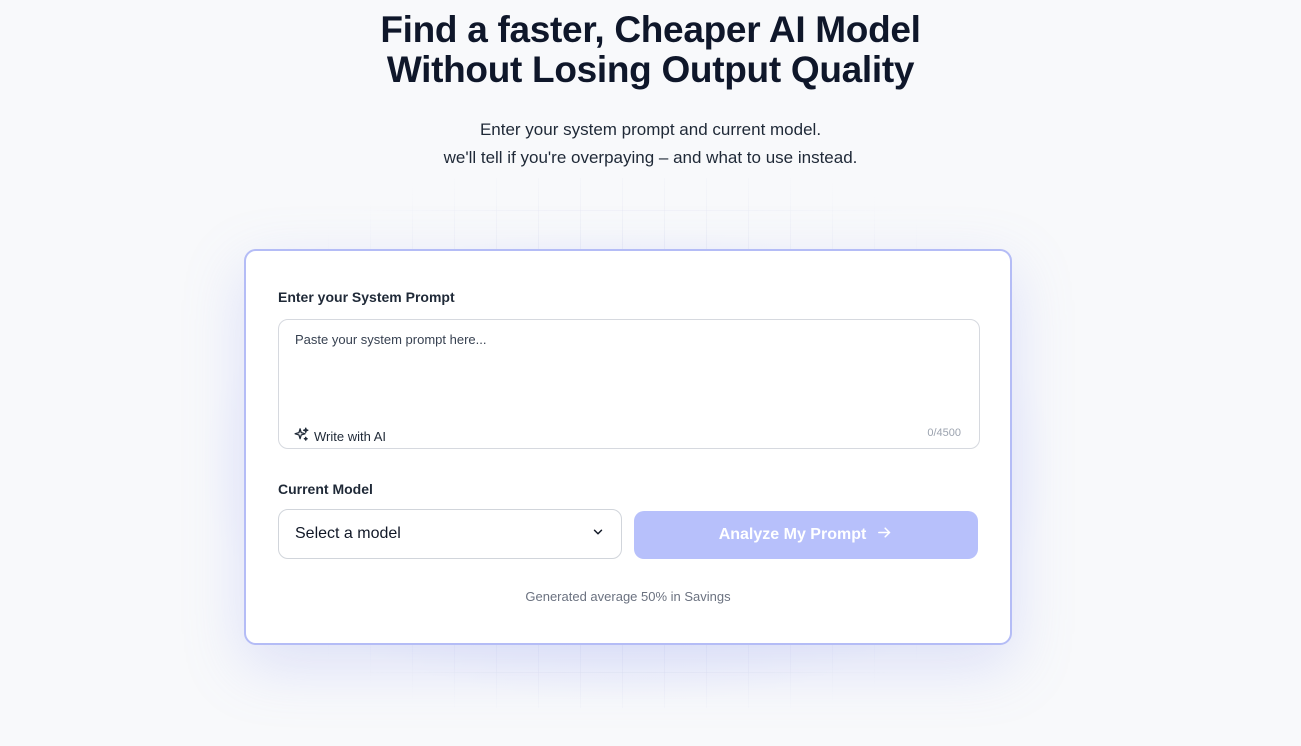 This screenshot has width=1301, height=746. What do you see at coordinates (884, 535) in the screenshot?
I see `arrow-right-icon` at bounding box center [884, 535].